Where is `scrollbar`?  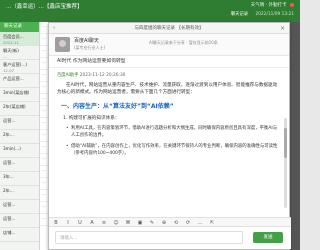
scrollbar is located at coordinates (285, 163).